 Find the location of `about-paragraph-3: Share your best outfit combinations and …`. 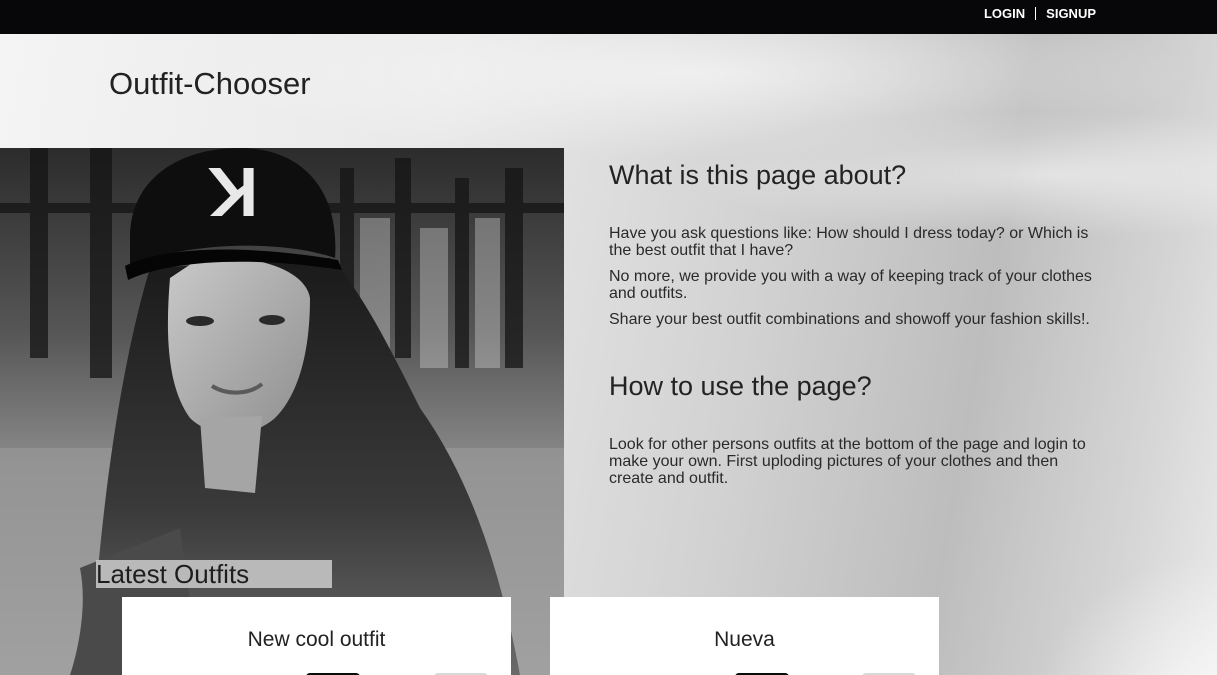

about-paragraph-3: Share your best outfit combinations and … is located at coordinates (849, 319).